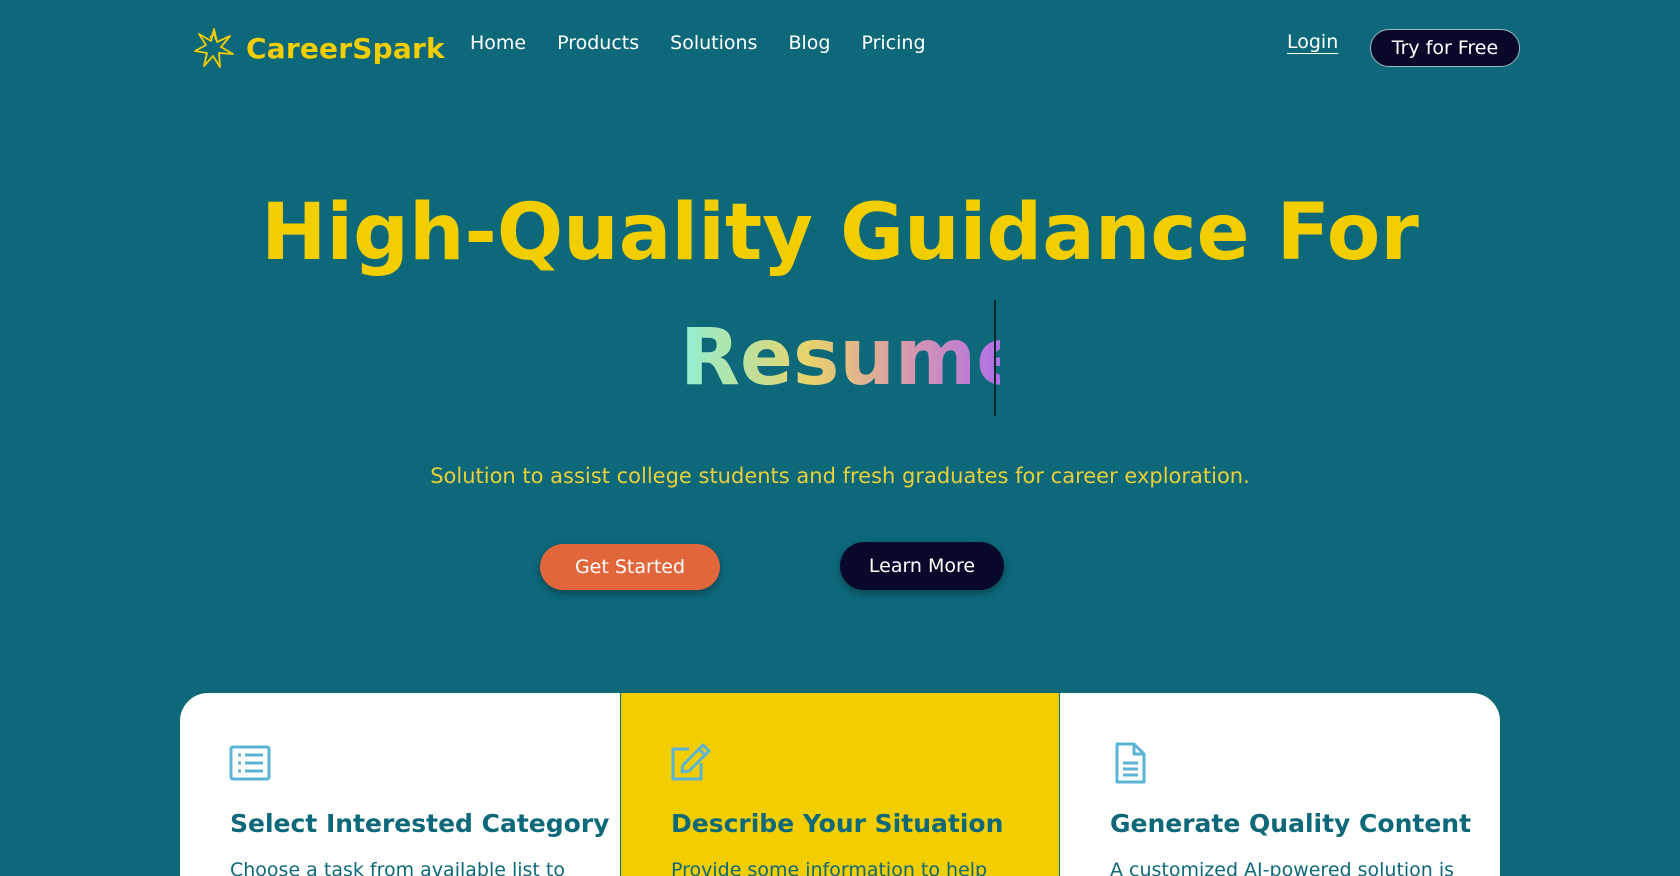 This screenshot has height=876, width=1680. Describe the element at coordinates (893, 43) in the screenshot. I see `nav-link-pricing: Pricing` at that location.